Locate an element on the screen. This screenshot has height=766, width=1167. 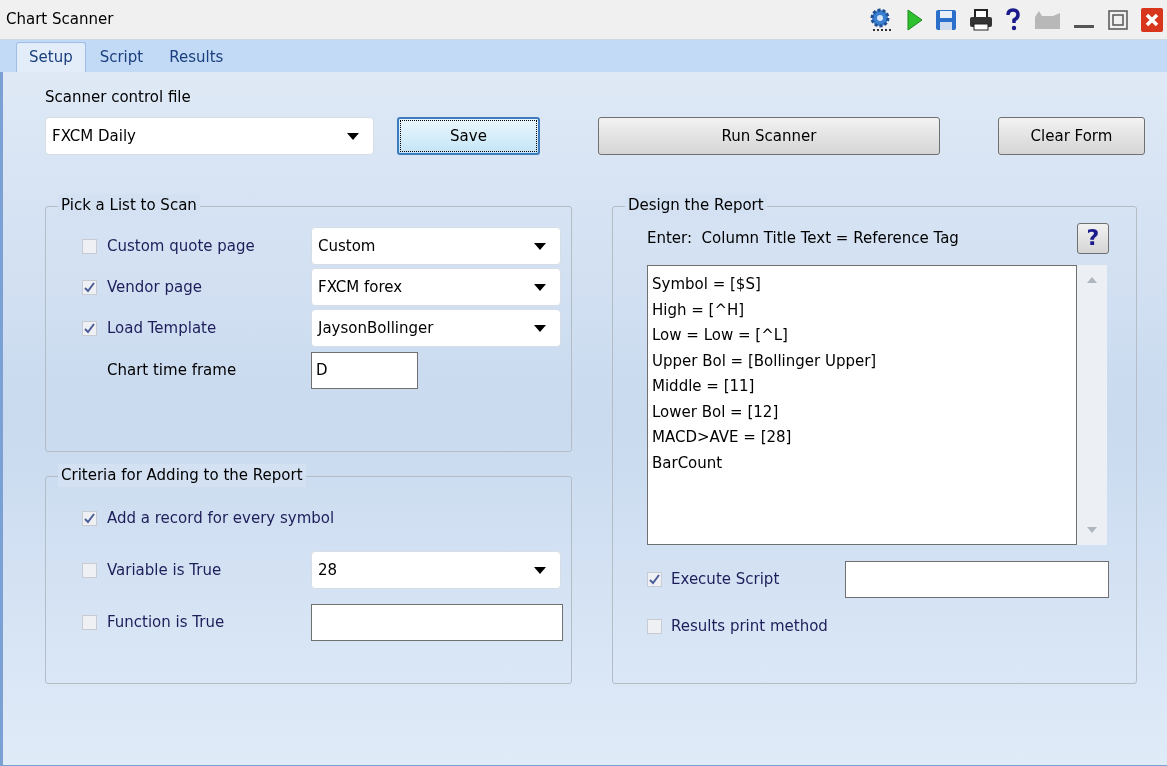
help-button: ? is located at coordinates (1093, 238).